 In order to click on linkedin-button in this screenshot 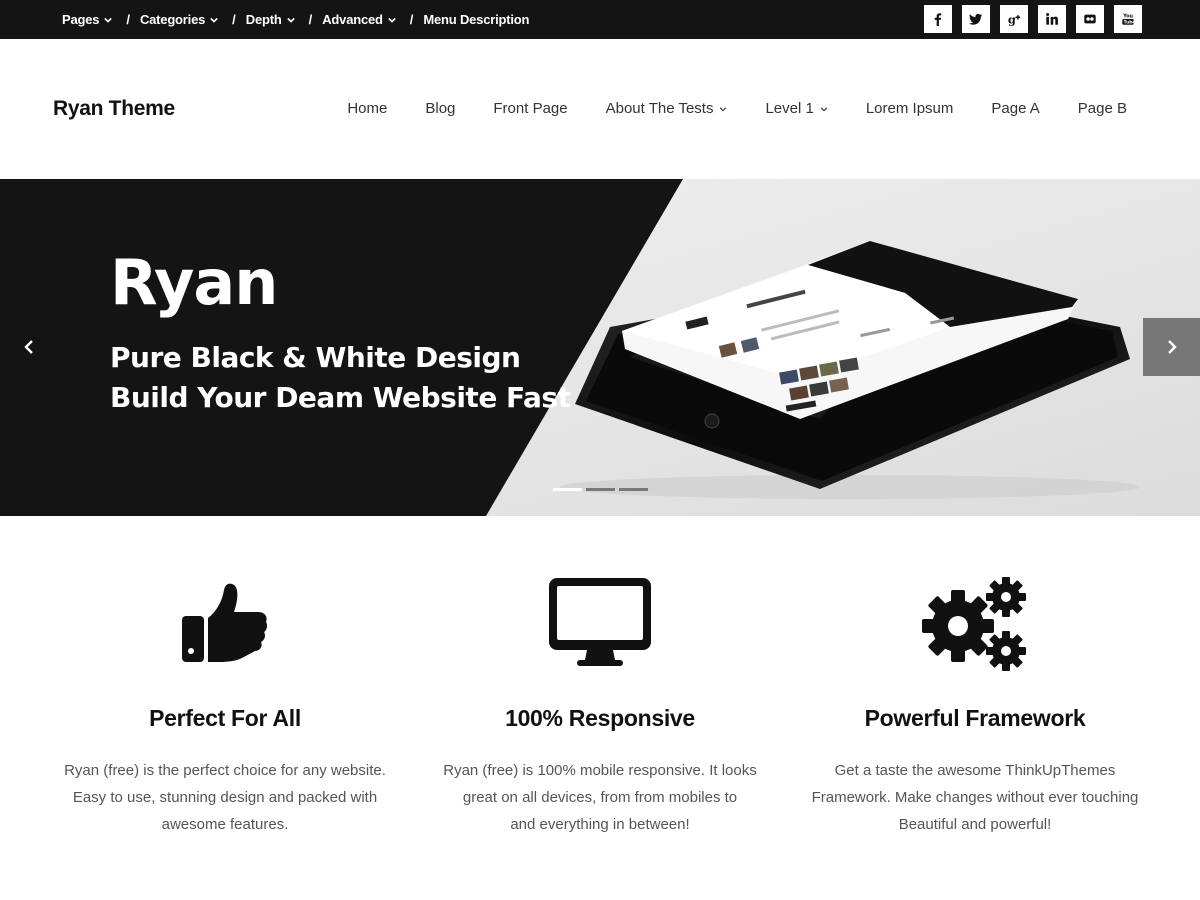, I will do `click(1052, 19)`.